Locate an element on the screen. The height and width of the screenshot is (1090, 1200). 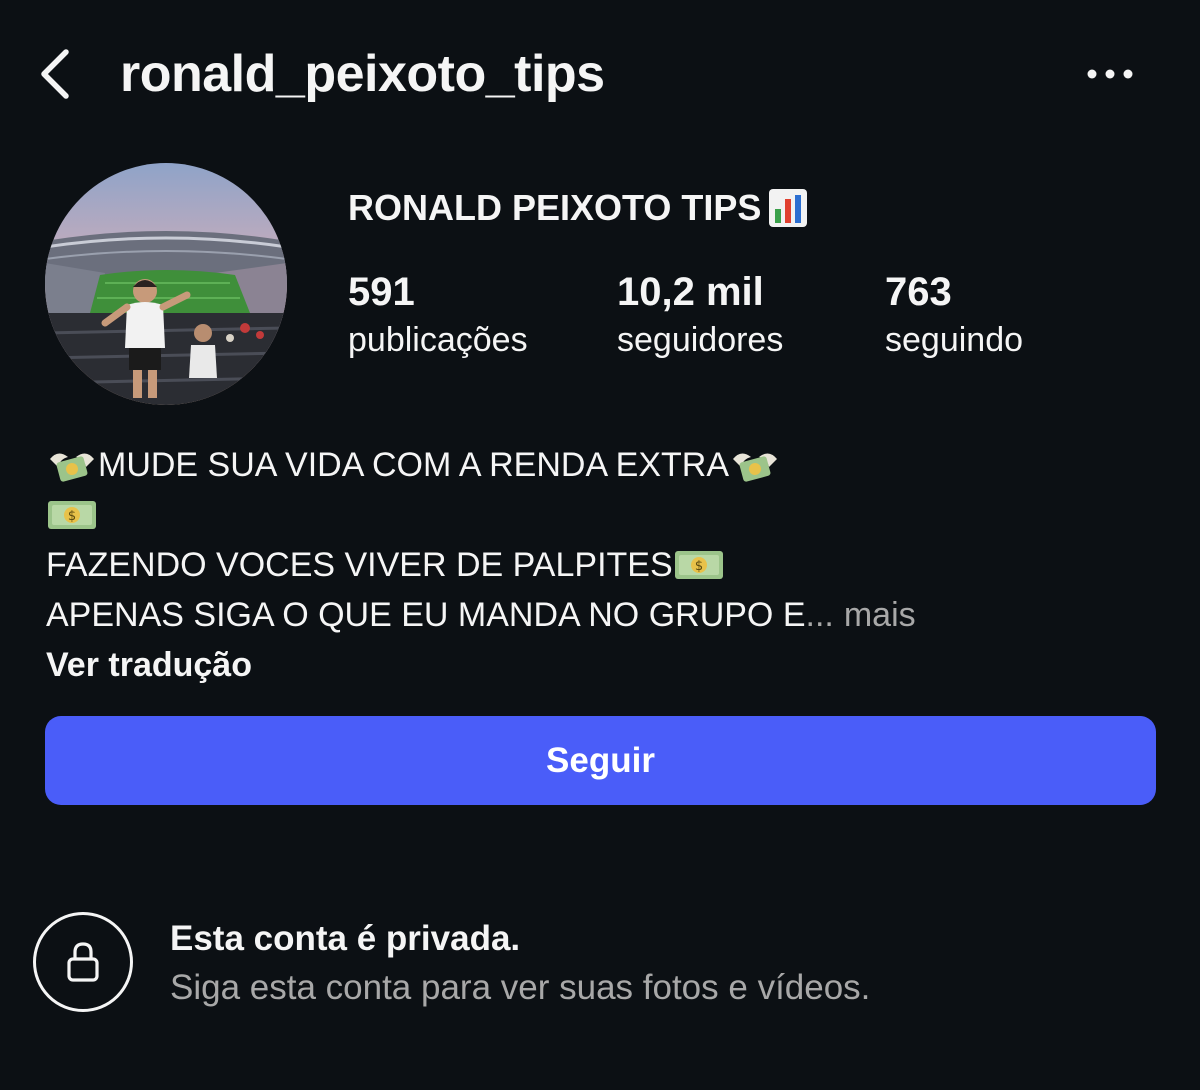
follow-button: Seguir is located at coordinates (600, 760).